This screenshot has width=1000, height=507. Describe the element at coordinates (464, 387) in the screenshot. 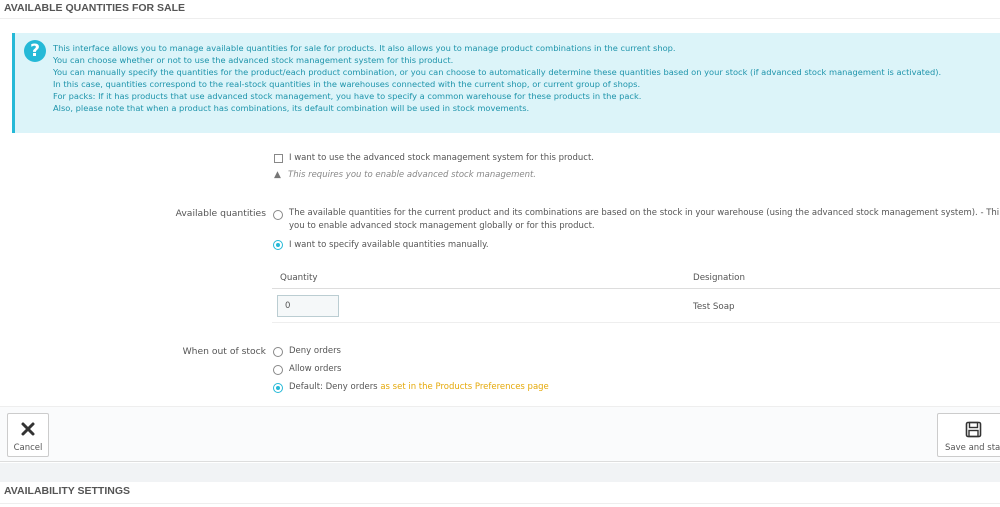

I see `products-preferences-link: as set in the Products Preferences page` at that location.